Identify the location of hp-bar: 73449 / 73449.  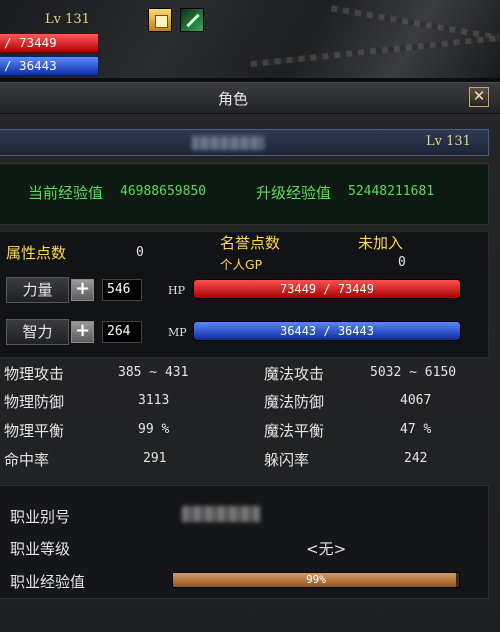
(327, 289).